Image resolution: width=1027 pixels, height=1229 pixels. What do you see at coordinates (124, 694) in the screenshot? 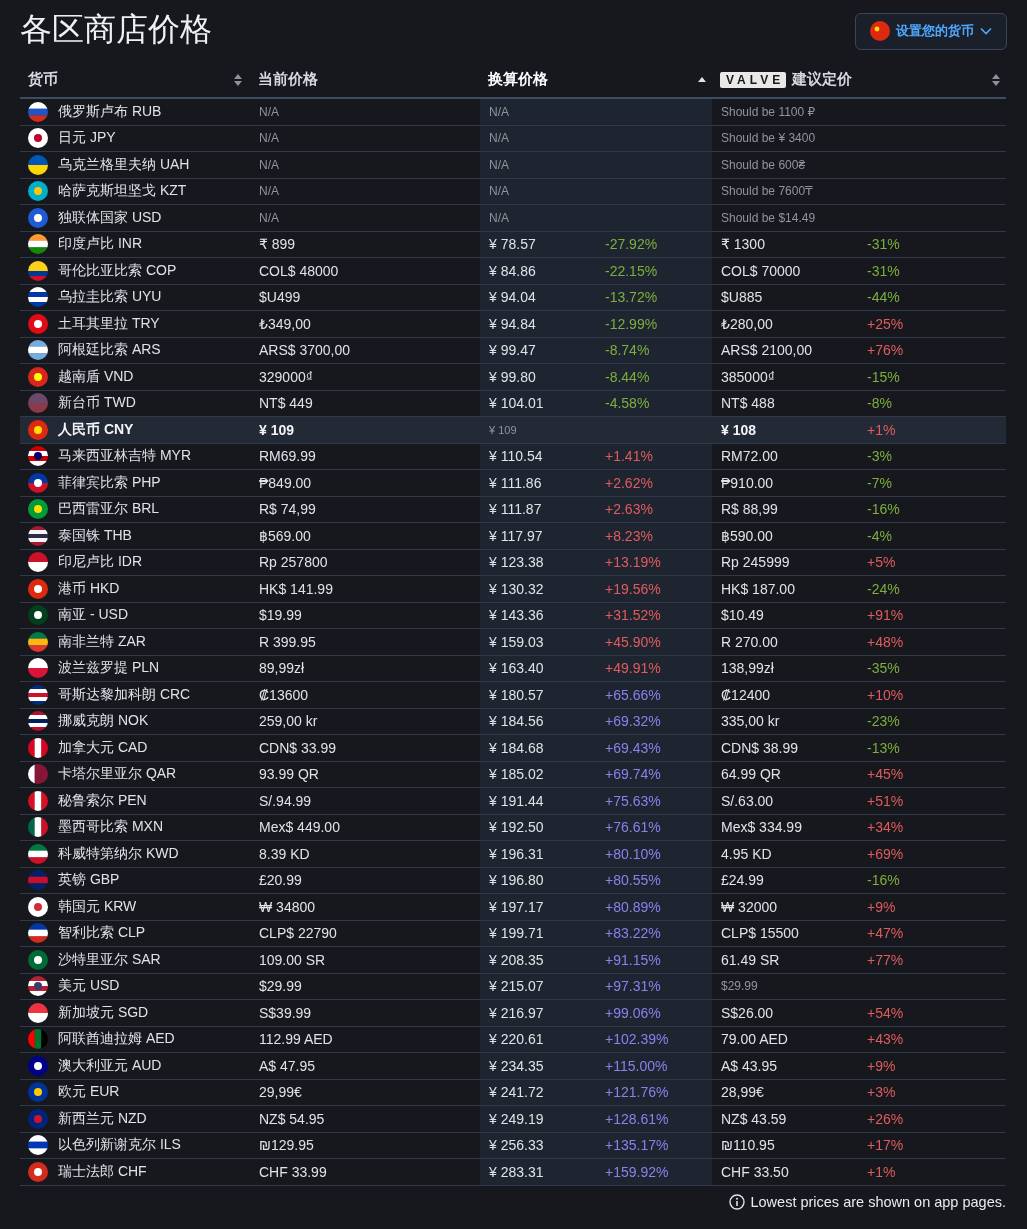
I see `currency-name: 哥斯达黎加科朗 CRC` at bounding box center [124, 694].